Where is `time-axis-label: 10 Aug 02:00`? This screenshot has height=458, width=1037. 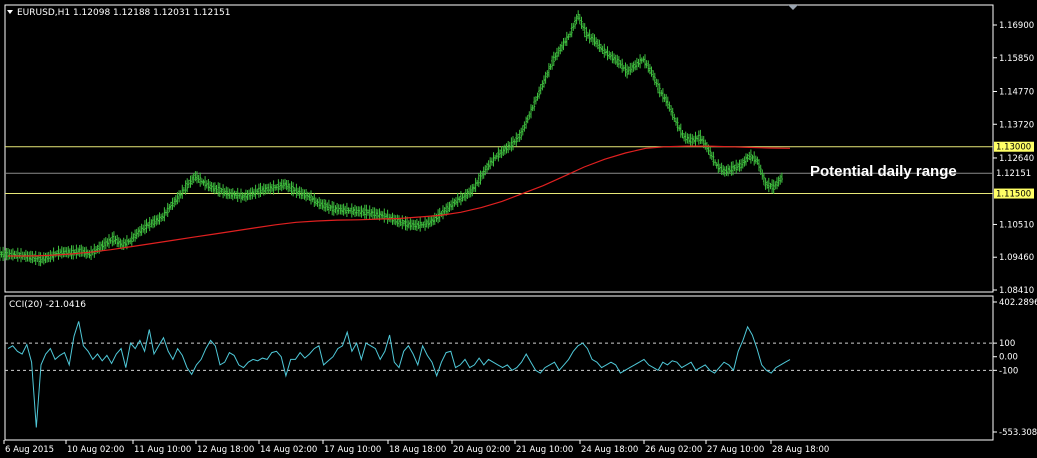 time-axis-label: 10 Aug 02:00 is located at coordinates (95, 450).